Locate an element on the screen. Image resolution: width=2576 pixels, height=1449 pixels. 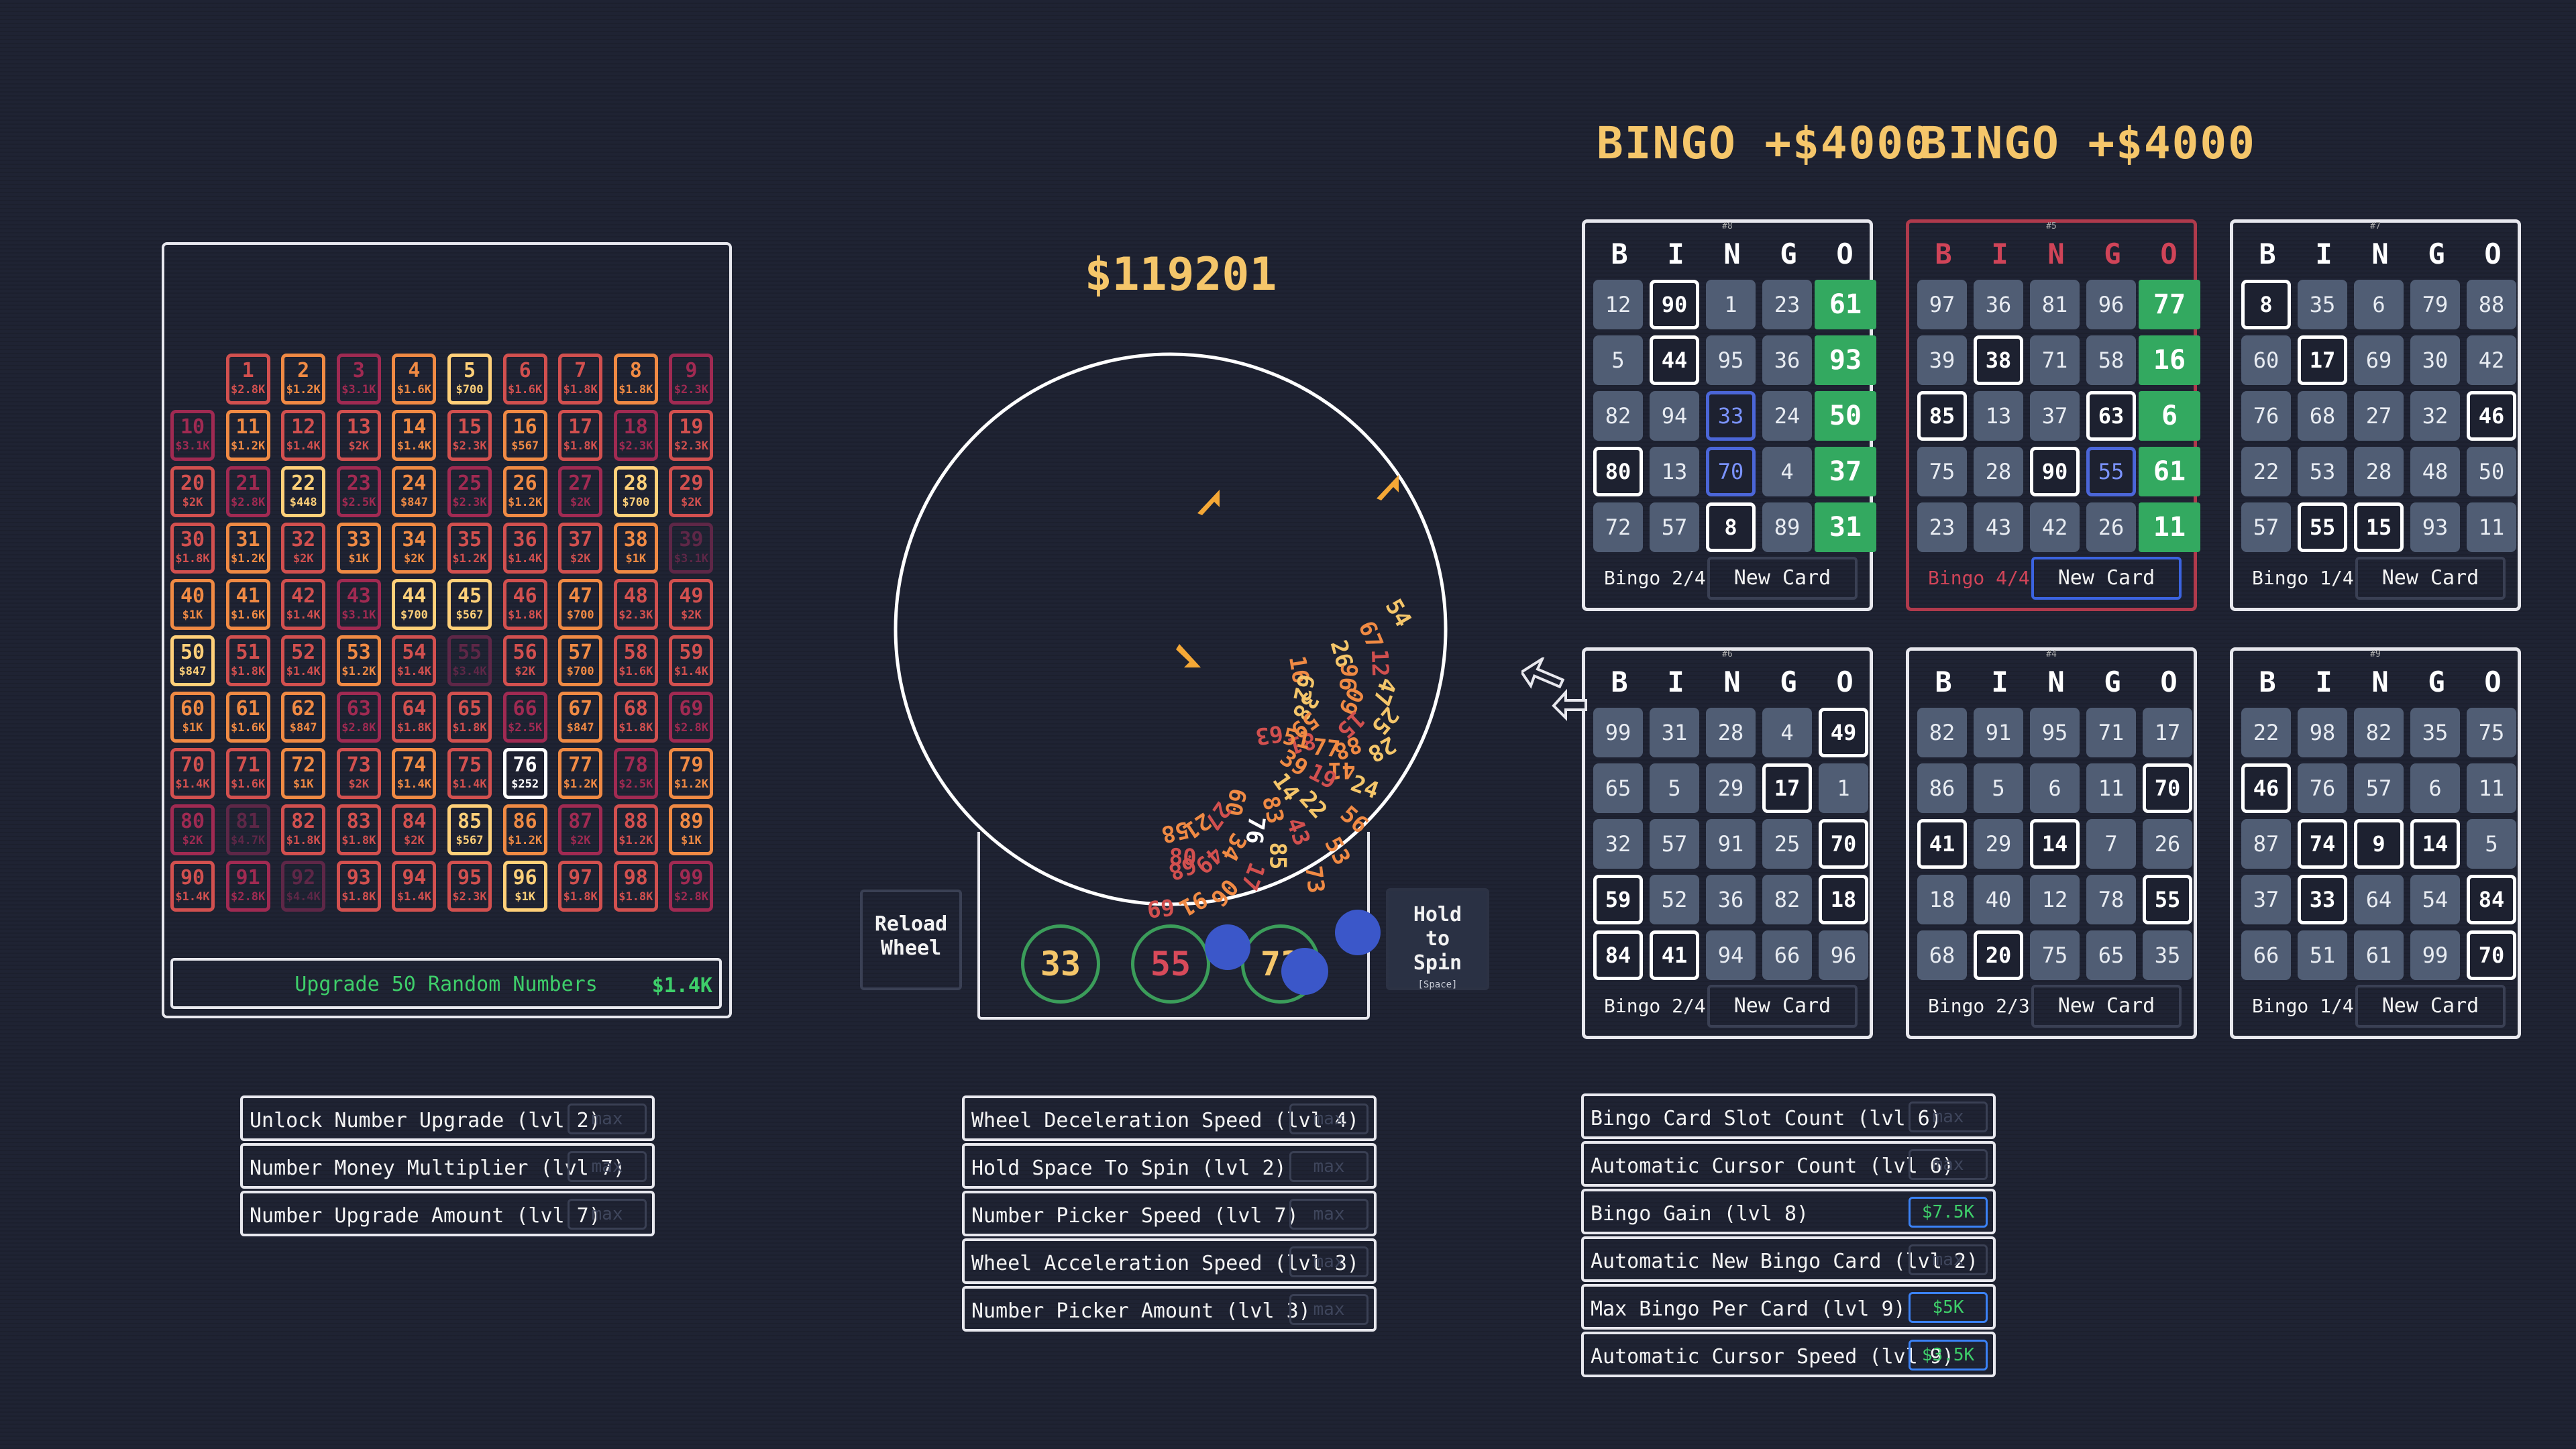
bingo-square: 63 is located at coordinates (2111, 416).